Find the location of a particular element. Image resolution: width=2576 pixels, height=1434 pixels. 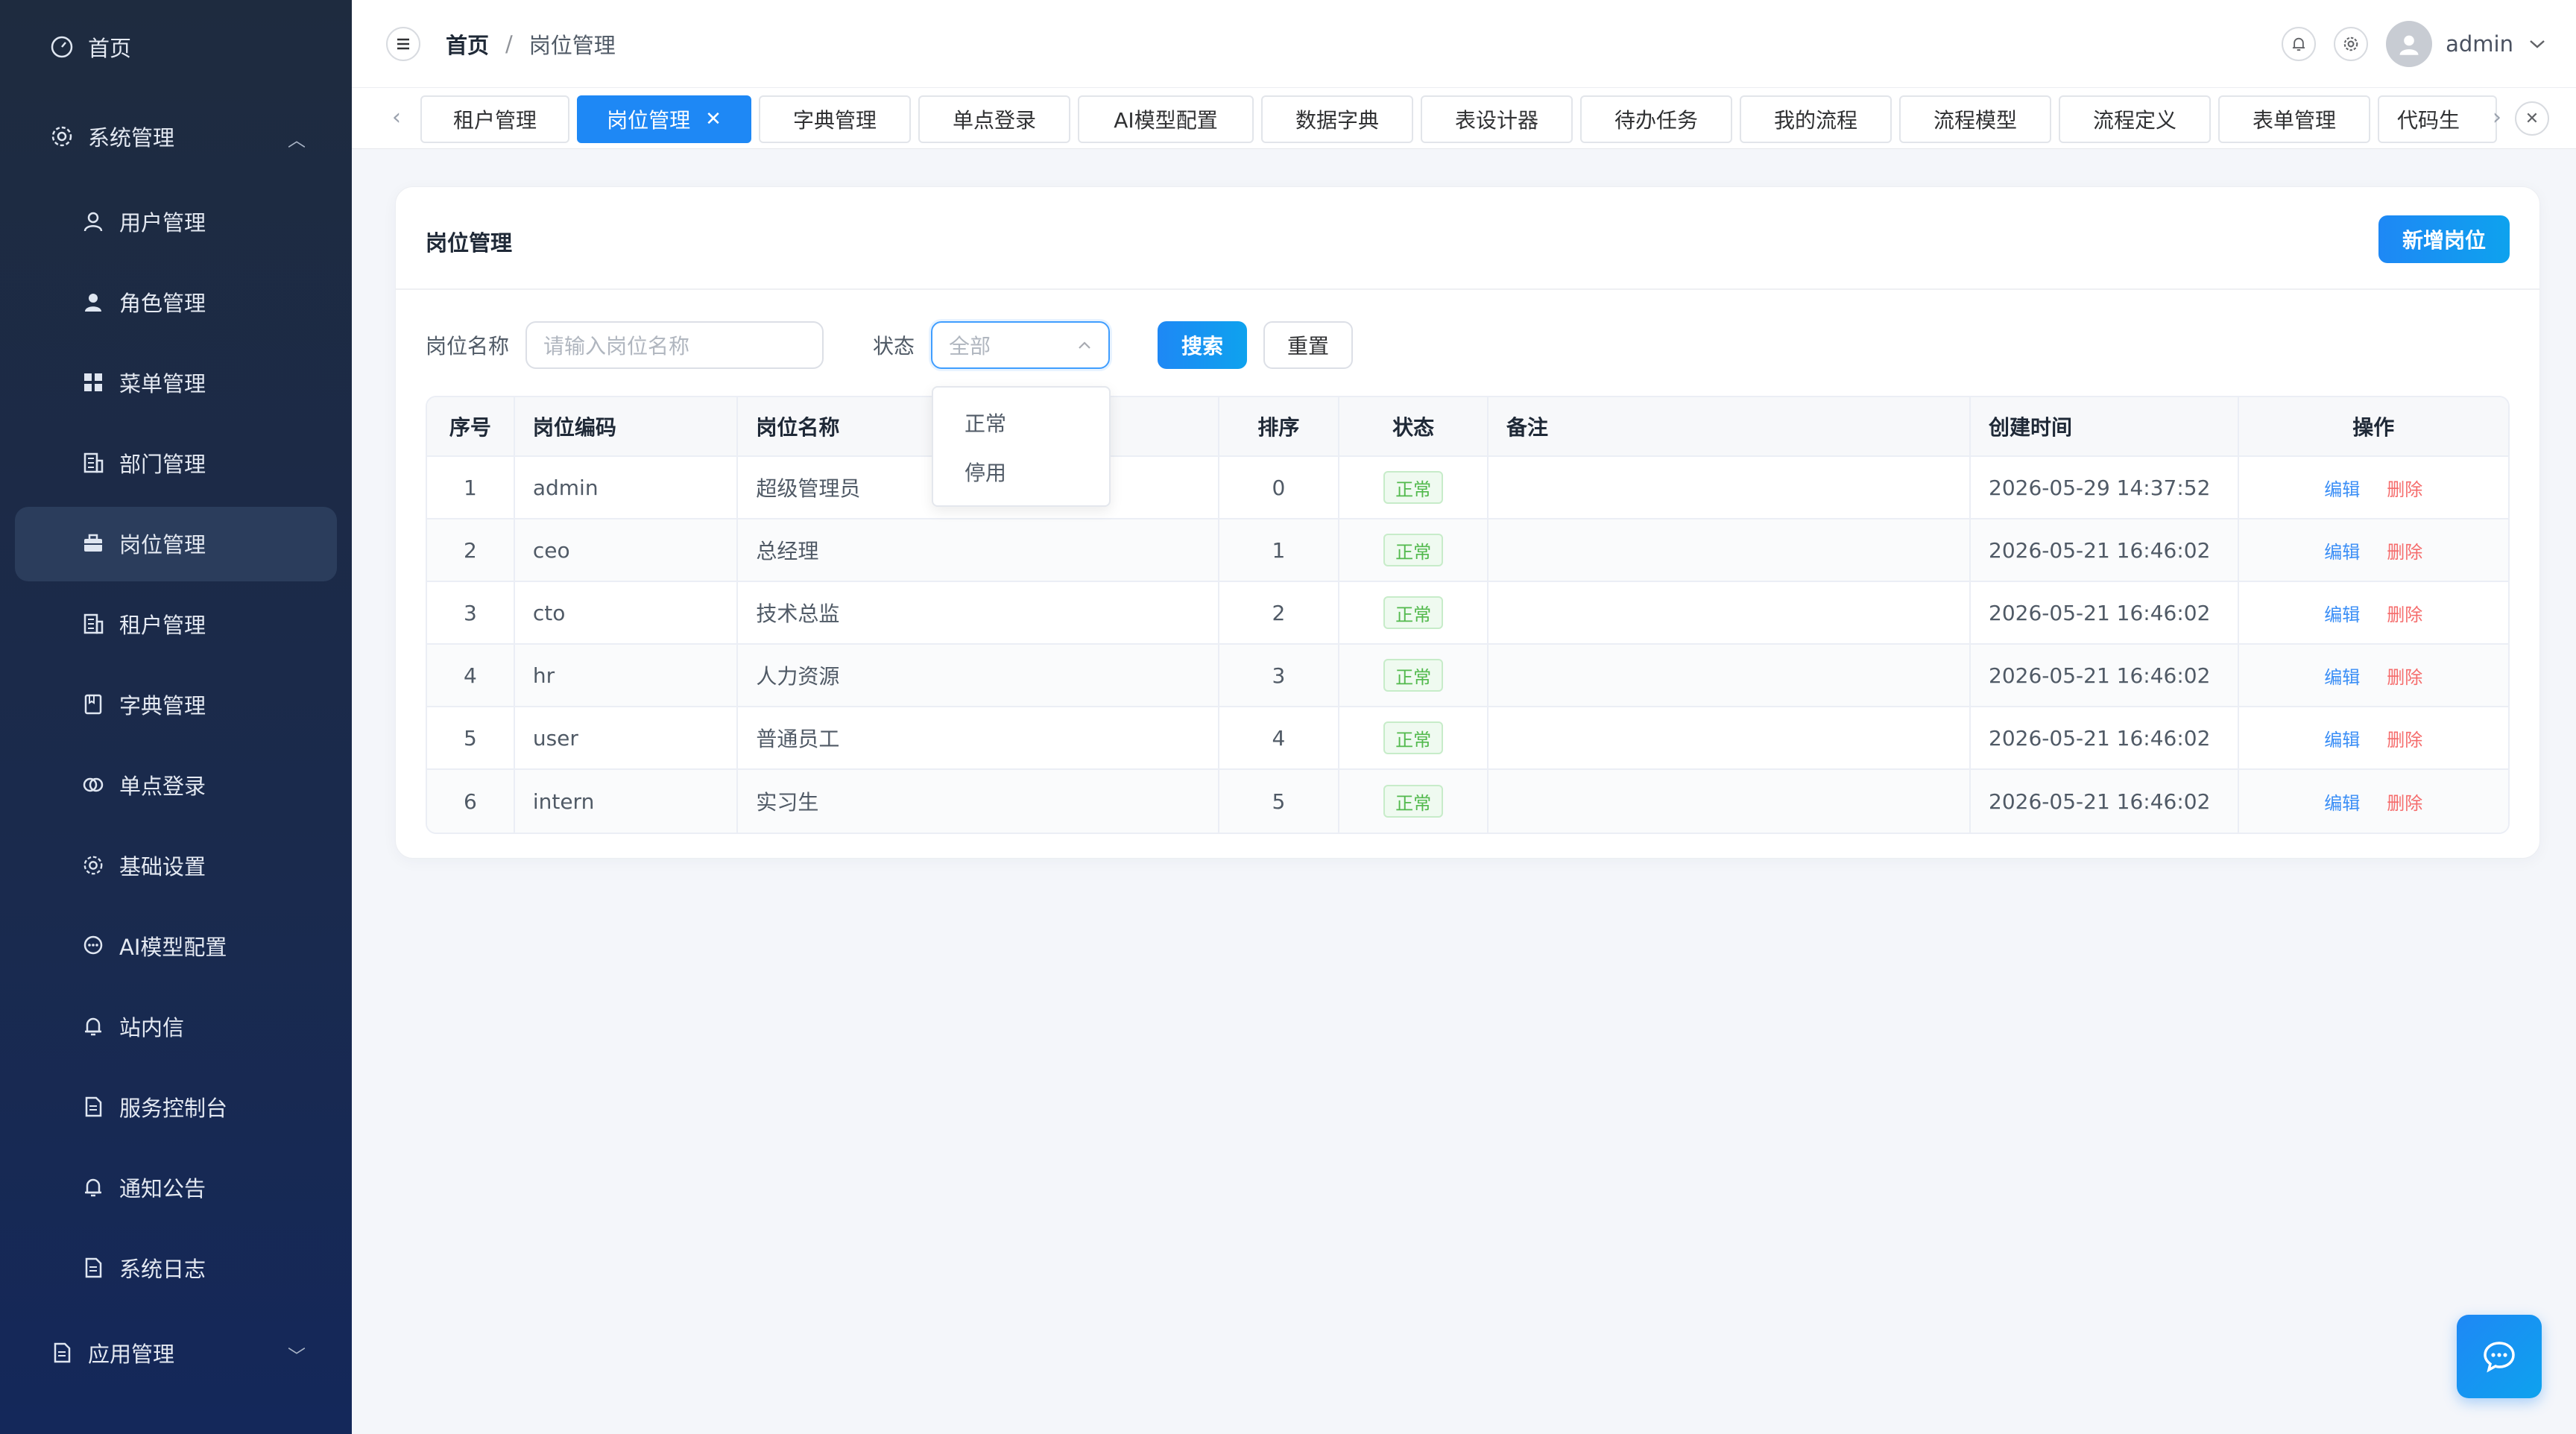

sidebar-item-dictionary: 字典管理 is located at coordinates (143, 704).